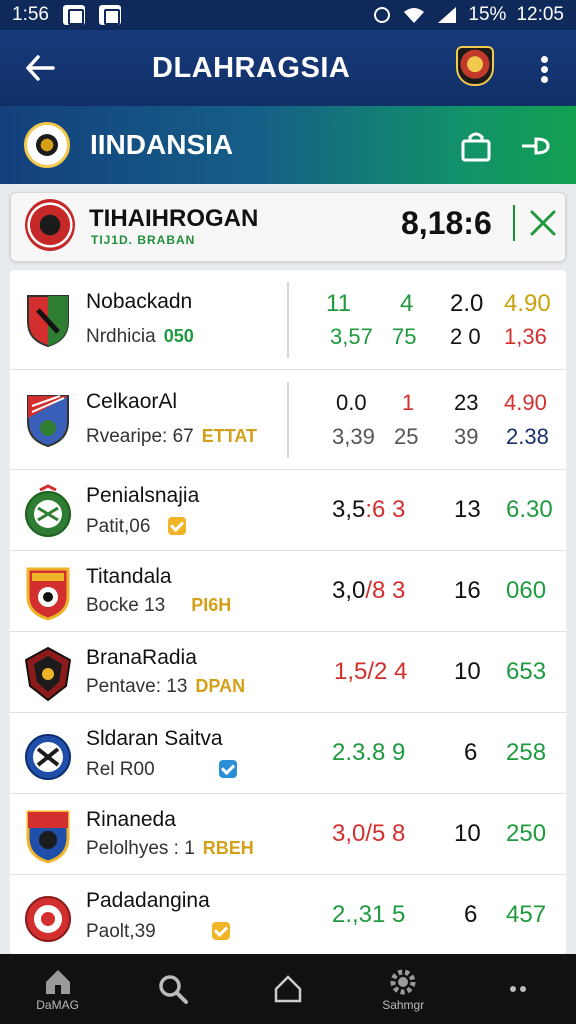  I want to click on nav-search, so click(172, 989).